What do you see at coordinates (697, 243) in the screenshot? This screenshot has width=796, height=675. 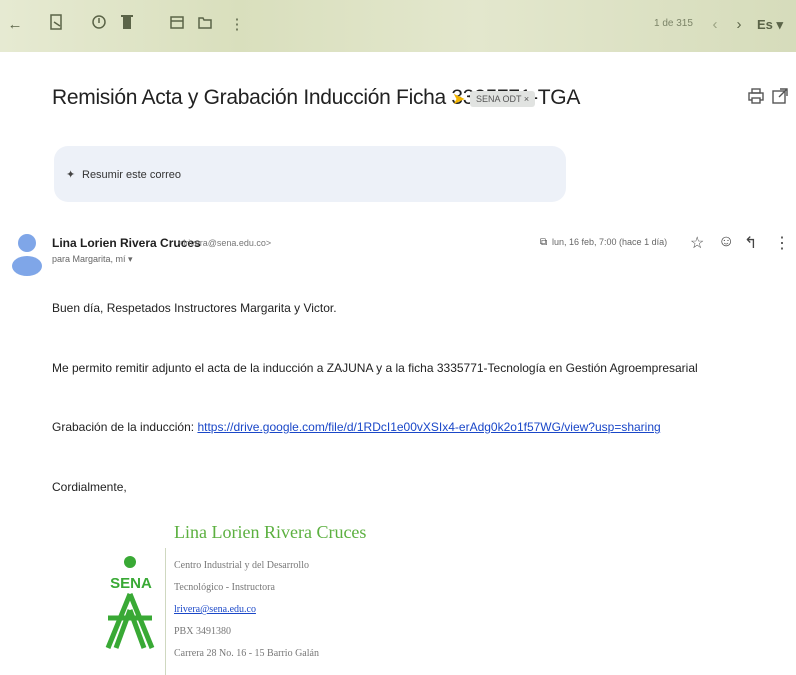 I see `star-icon: ☆` at bounding box center [697, 243].